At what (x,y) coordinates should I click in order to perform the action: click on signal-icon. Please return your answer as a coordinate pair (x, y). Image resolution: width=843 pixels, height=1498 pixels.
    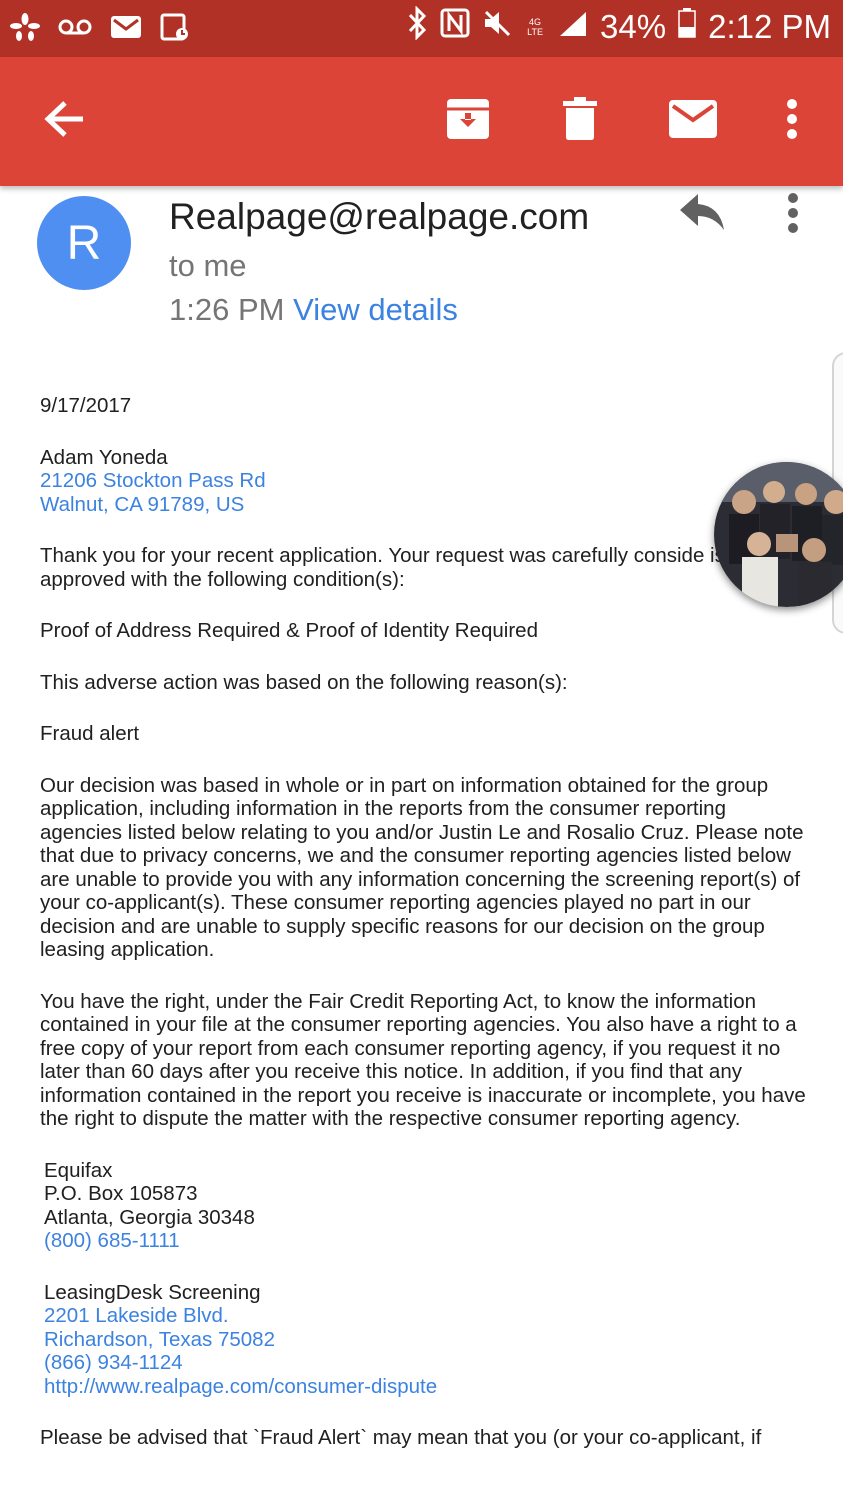
    Looking at the image, I should click on (573, 27).